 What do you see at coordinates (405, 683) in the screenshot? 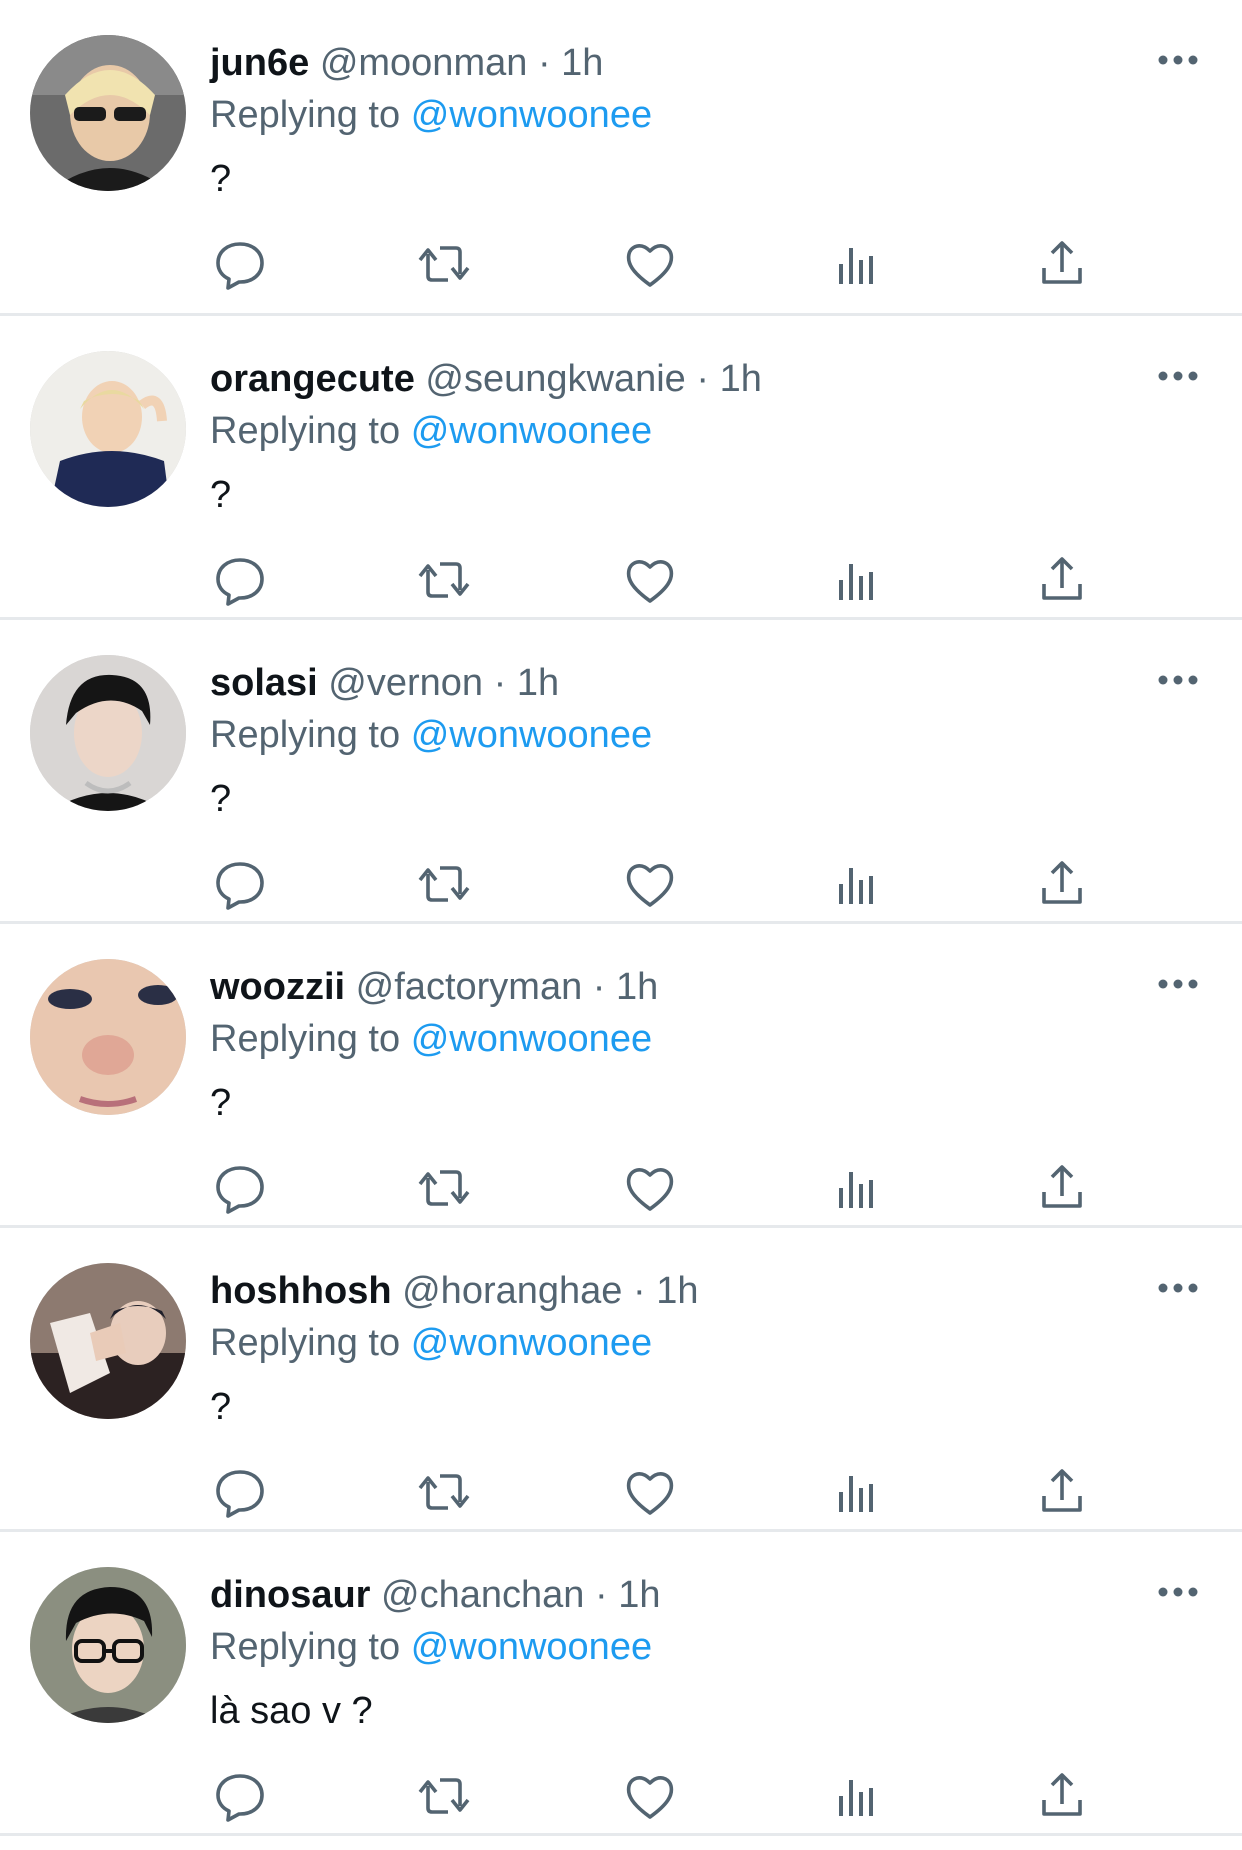
I see `user-handle: @vernon` at bounding box center [405, 683].